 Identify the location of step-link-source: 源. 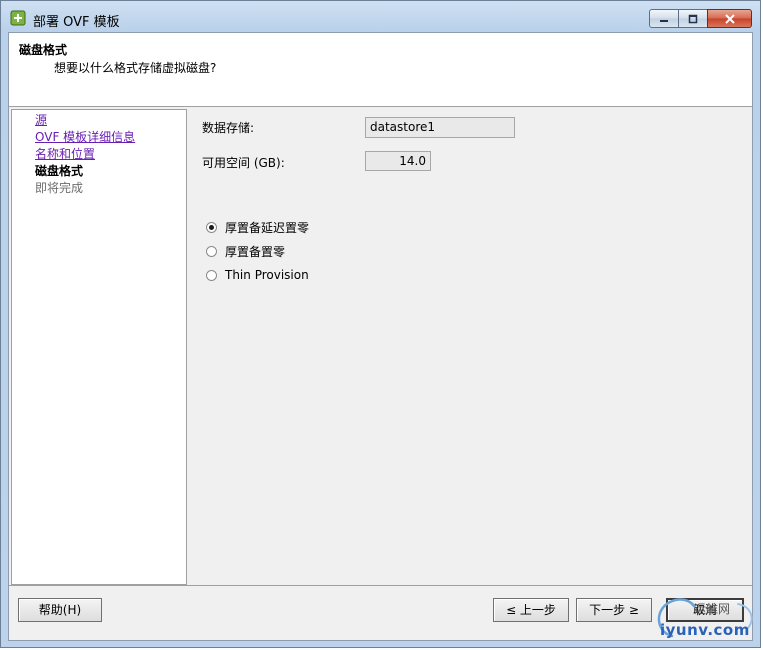
(41, 120).